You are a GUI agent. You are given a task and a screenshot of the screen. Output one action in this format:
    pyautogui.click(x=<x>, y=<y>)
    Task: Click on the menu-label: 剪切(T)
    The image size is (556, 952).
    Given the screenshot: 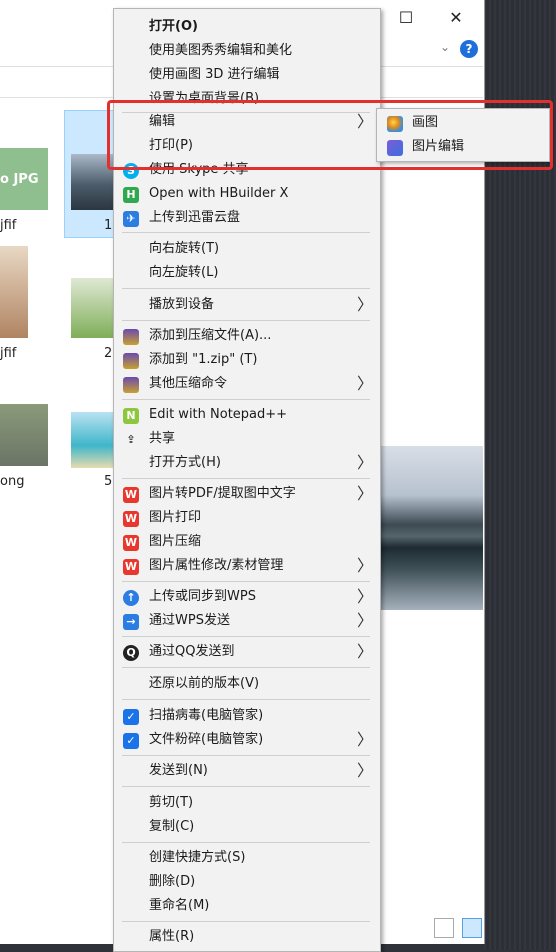 What is the action you would take?
    pyautogui.click(x=171, y=802)
    